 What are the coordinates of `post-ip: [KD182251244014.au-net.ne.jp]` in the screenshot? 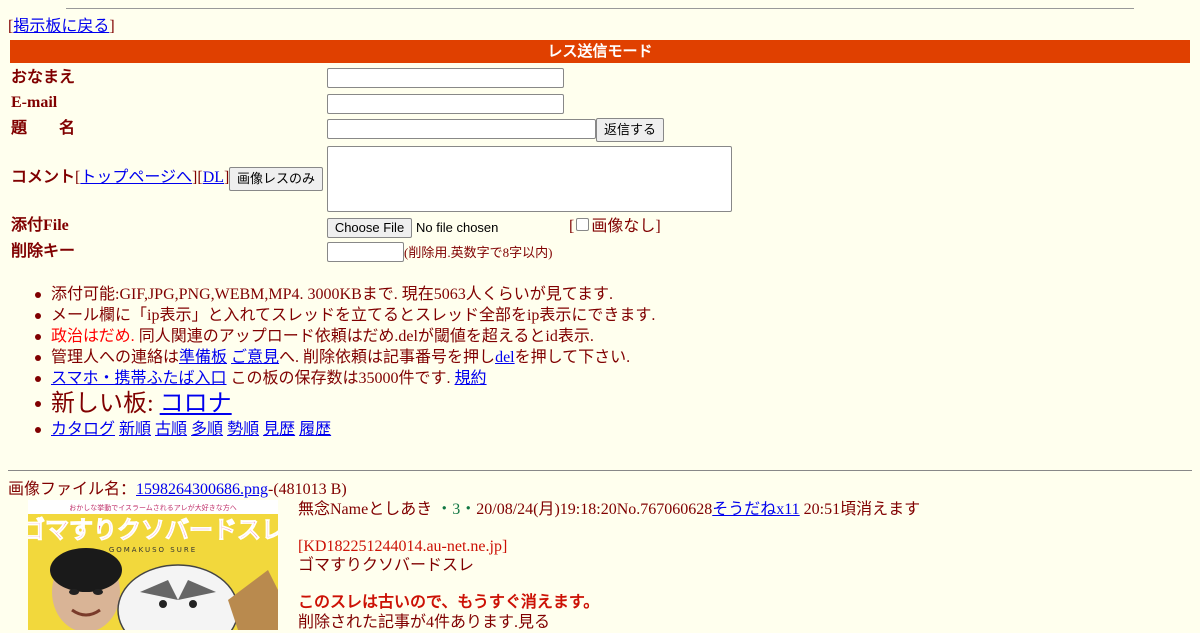 It's located at (403, 546).